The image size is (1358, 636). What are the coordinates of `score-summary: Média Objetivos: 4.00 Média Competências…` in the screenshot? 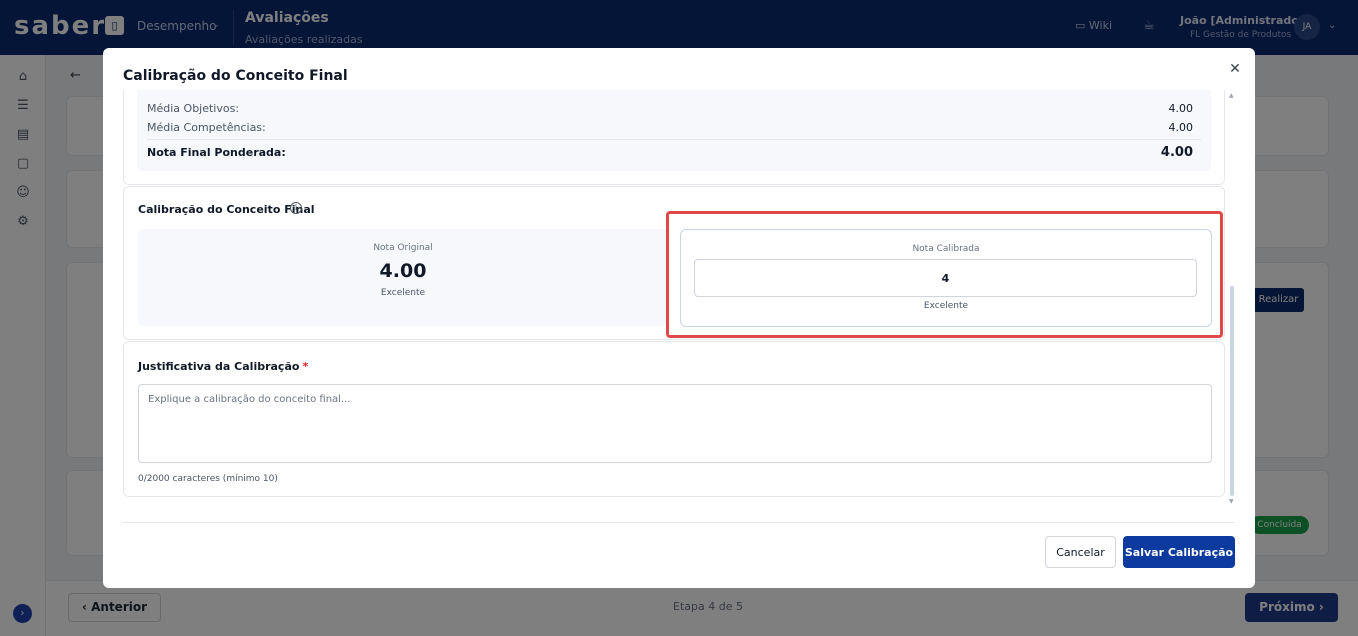 It's located at (674, 130).